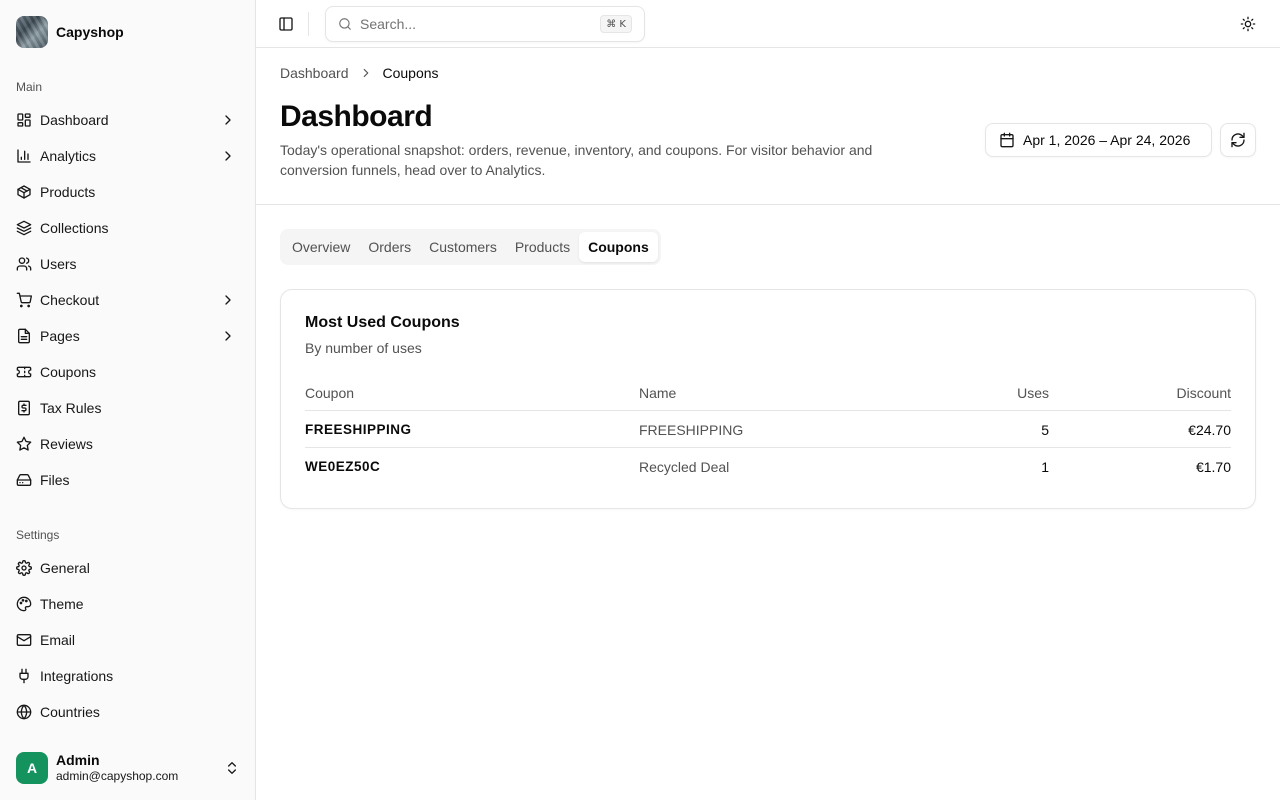 This screenshot has height=800, width=1280. Describe the element at coordinates (128, 156) in the screenshot. I see `sidebar-item-analytics: Analytics` at that location.